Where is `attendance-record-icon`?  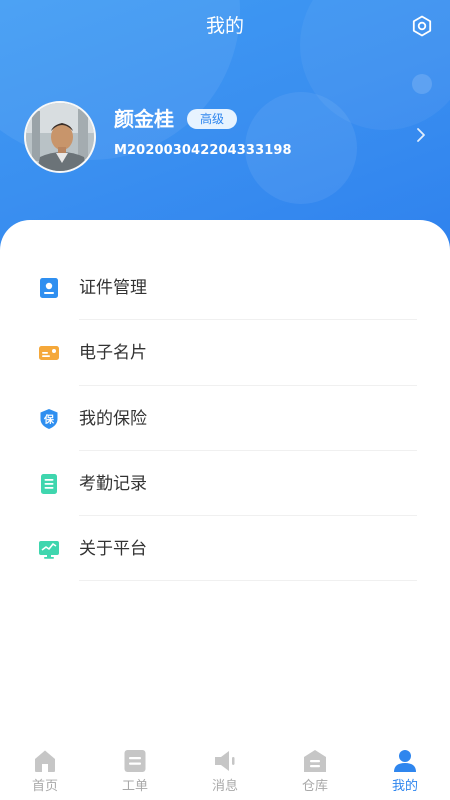
attendance-record-icon is located at coordinates (49, 483).